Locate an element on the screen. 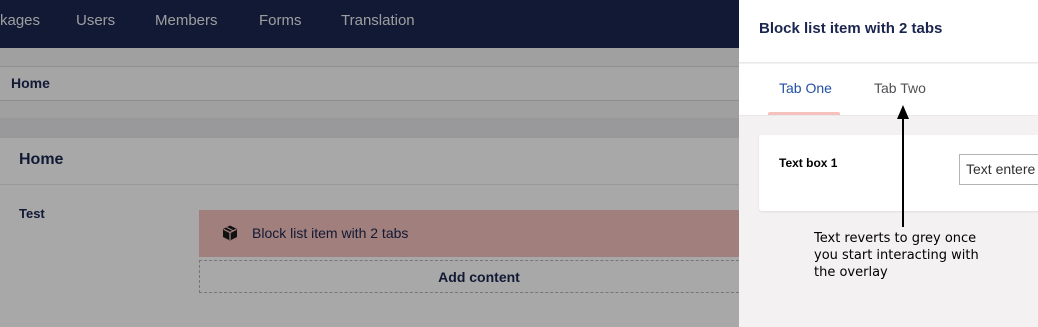  annotation-line: Text reverts to grey once is located at coordinates (895, 238).